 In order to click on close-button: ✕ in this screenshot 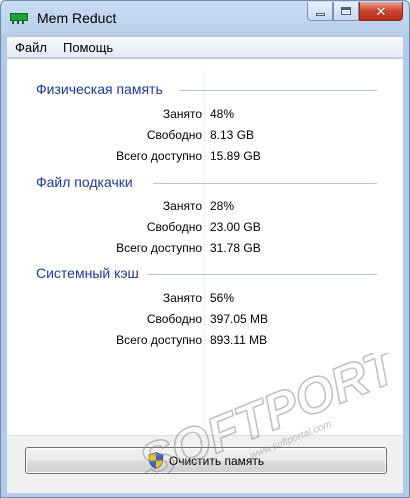, I will do `click(381, 11)`.